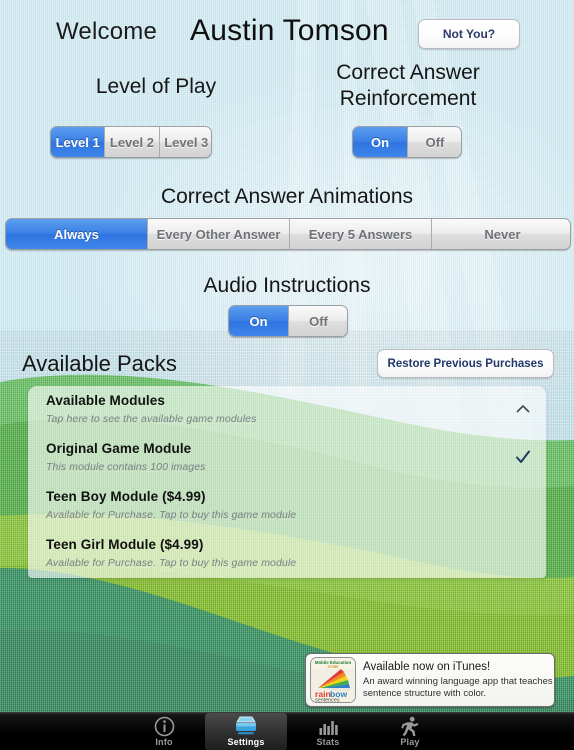 The height and width of the screenshot is (750, 574). Describe the element at coordinates (164, 726) in the screenshot. I see `info-circle-icon` at that location.